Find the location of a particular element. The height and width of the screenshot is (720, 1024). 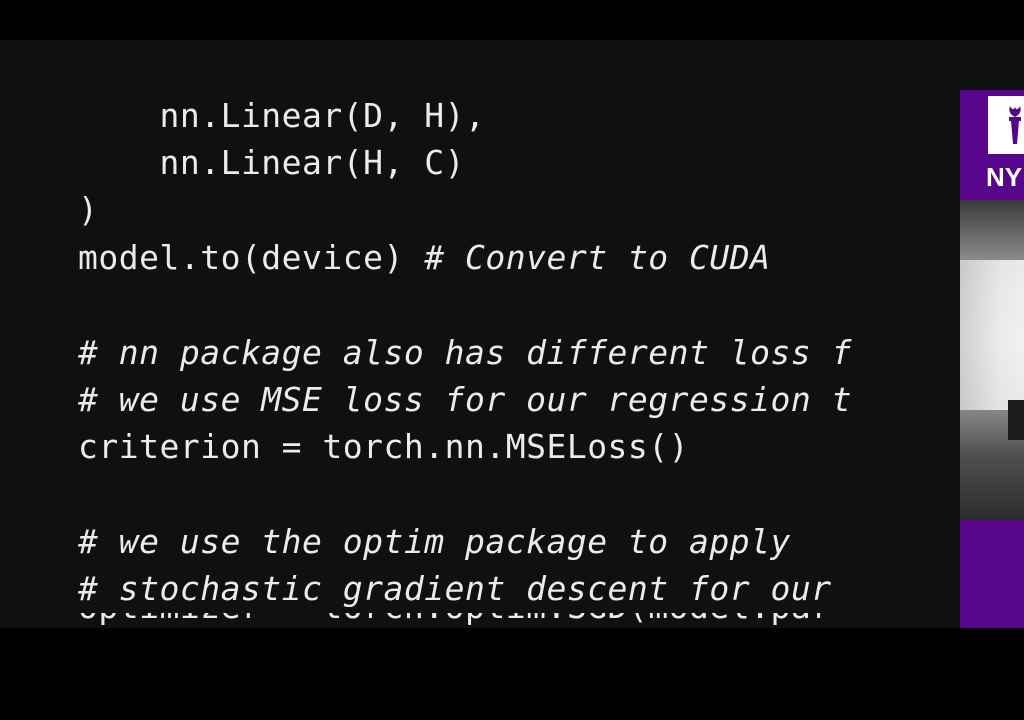

code-line-6: # nn package also has different loss f is located at coordinates (465, 352).